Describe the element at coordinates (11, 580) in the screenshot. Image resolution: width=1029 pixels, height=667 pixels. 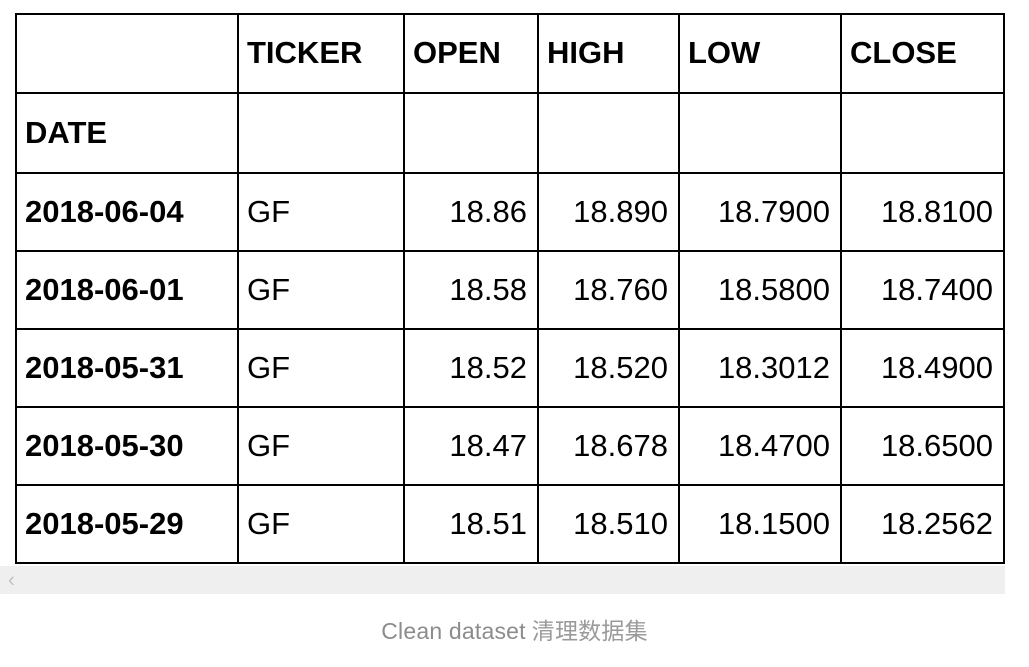
I see `chevron-left-icon: ‹` at that location.